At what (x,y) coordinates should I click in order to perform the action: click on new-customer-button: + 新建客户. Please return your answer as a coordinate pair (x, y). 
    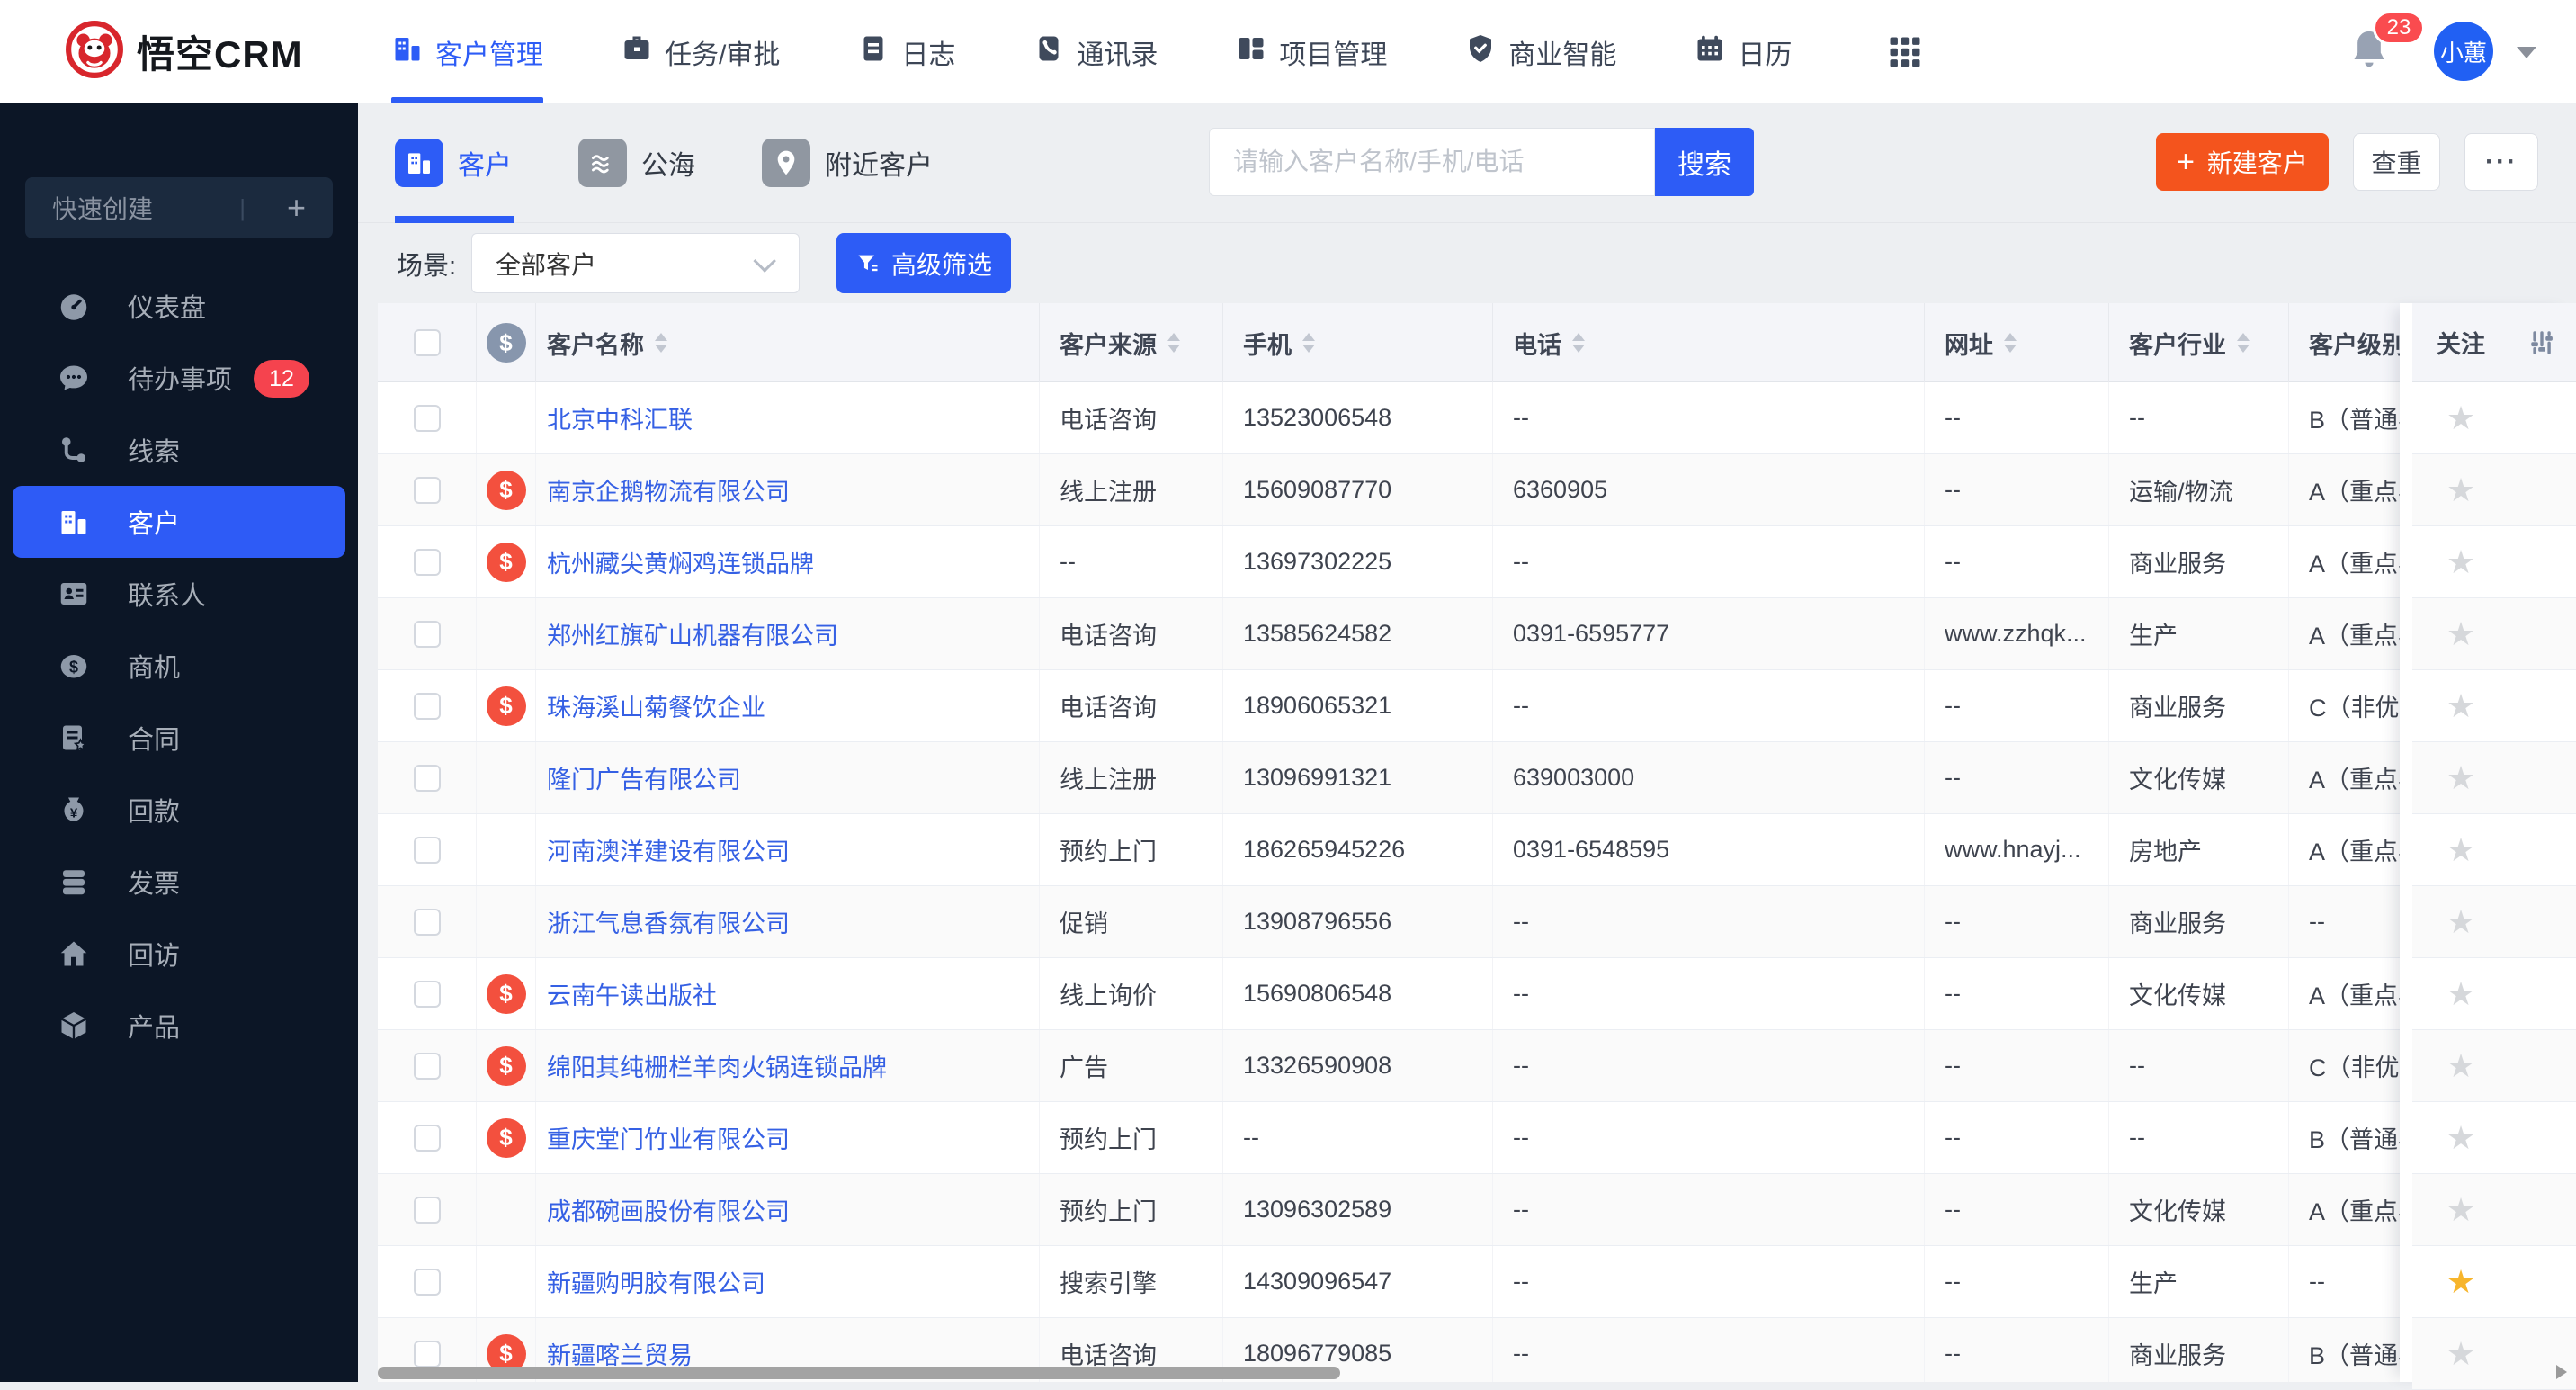
    Looking at the image, I should click on (2242, 162).